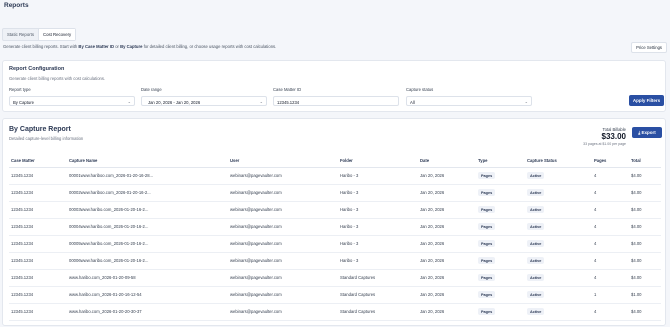 This screenshot has height=327, width=670. What do you see at coordinates (604, 144) in the screenshot?
I see `total-billable-subtext: 33 pages at $1.00 per page` at bounding box center [604, 144].